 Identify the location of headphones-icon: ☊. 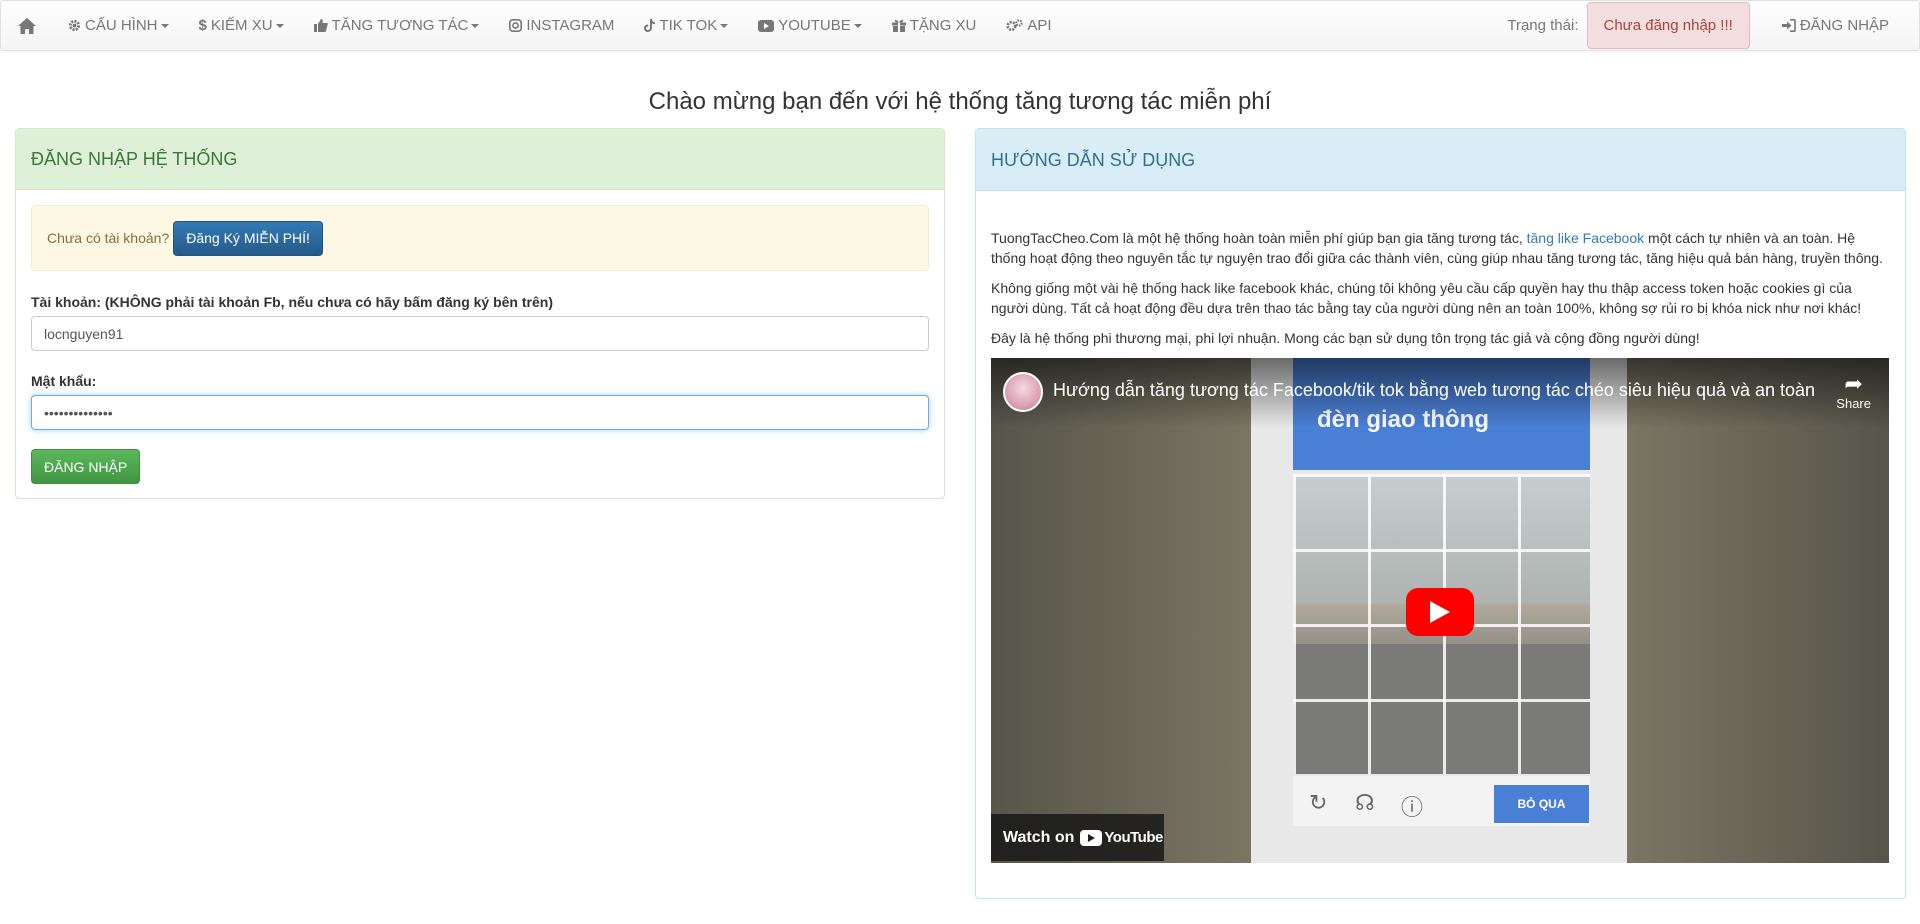
(1365, 802).